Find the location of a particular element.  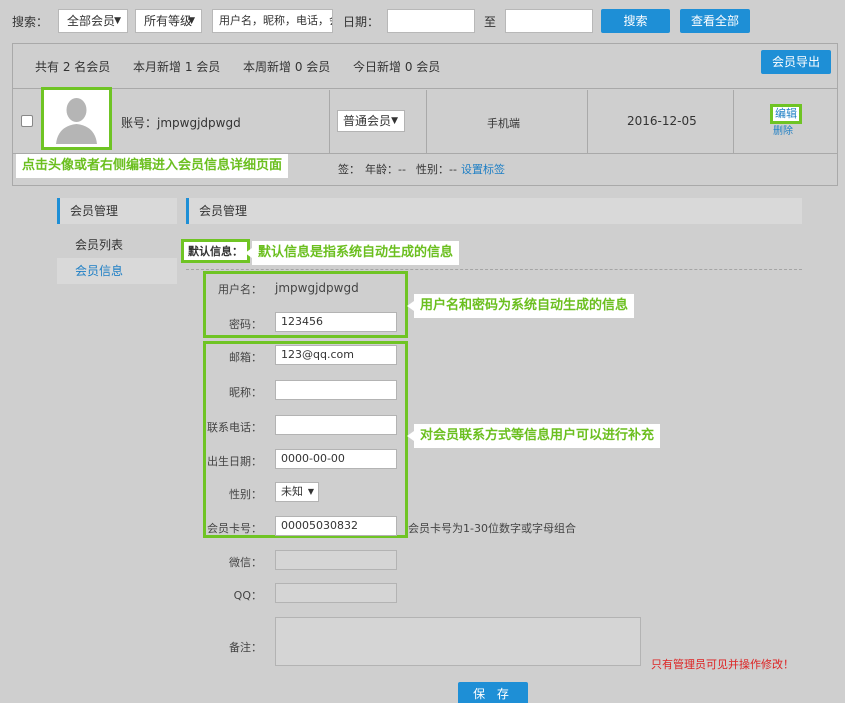

keyword-placeholder: 用户名，昵称，电话，会 is located at coordinates (276, 20).